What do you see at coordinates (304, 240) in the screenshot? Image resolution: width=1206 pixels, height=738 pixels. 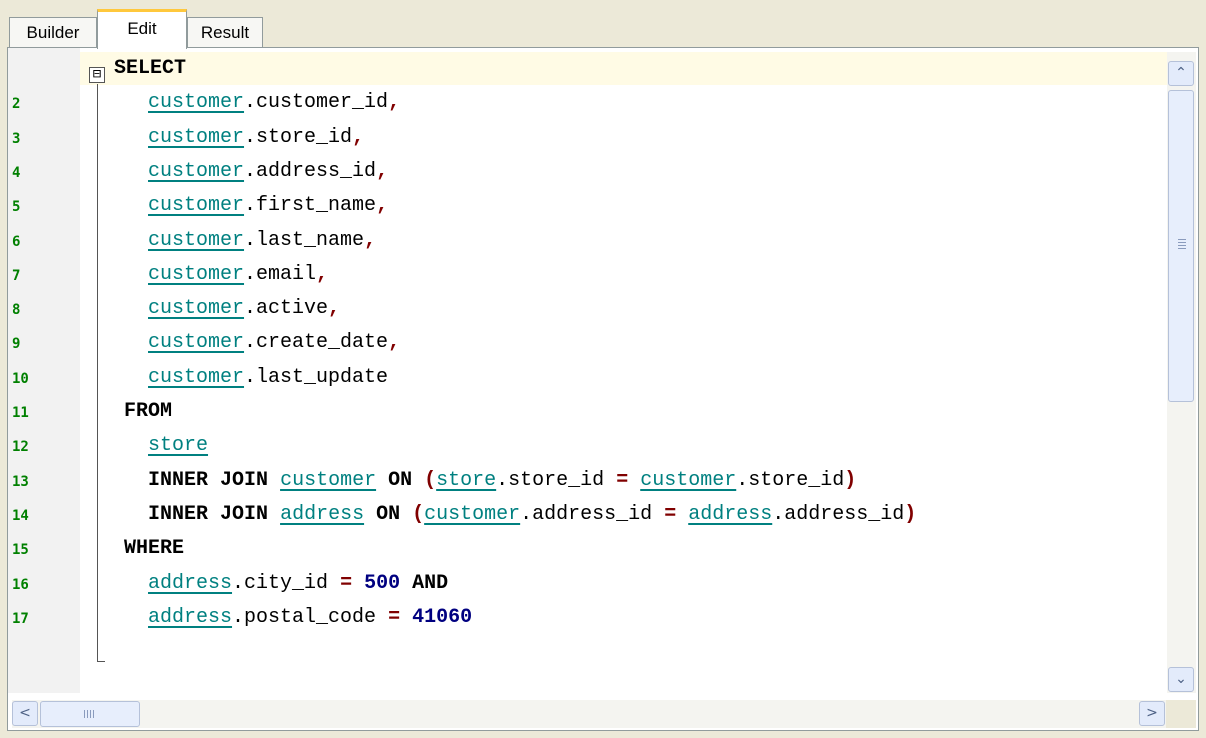 I see `code-text: .last_name` at bounding box center [304, 240].